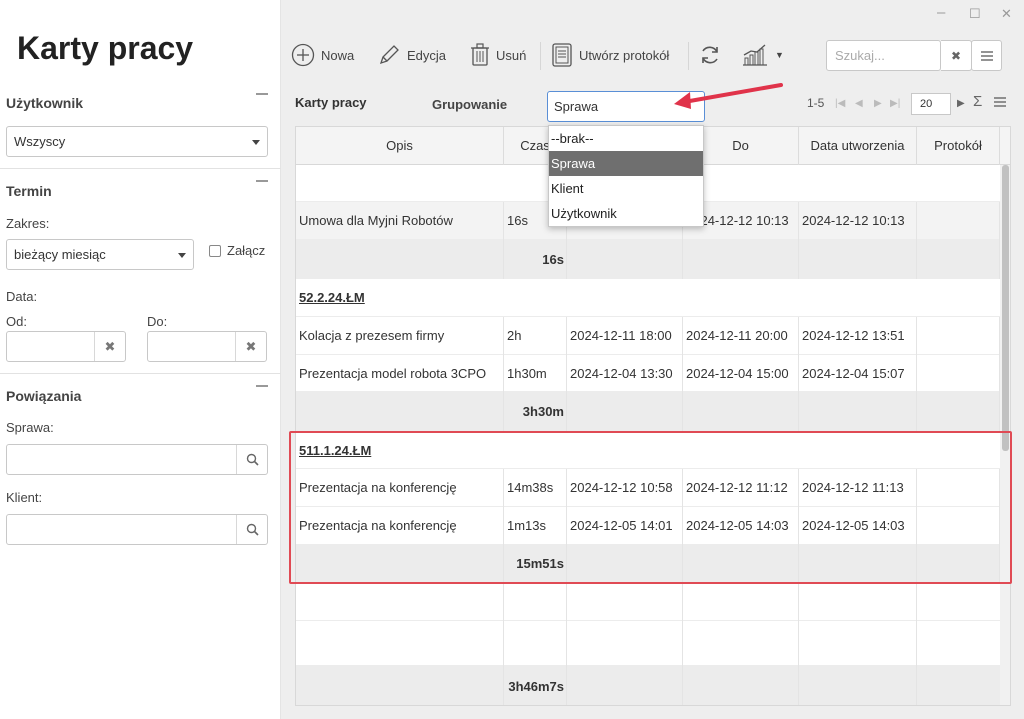  Describe the element at coordinates (653, 685) in the screenshot. I see `total-summary-row: 3h46m7s` at that location.